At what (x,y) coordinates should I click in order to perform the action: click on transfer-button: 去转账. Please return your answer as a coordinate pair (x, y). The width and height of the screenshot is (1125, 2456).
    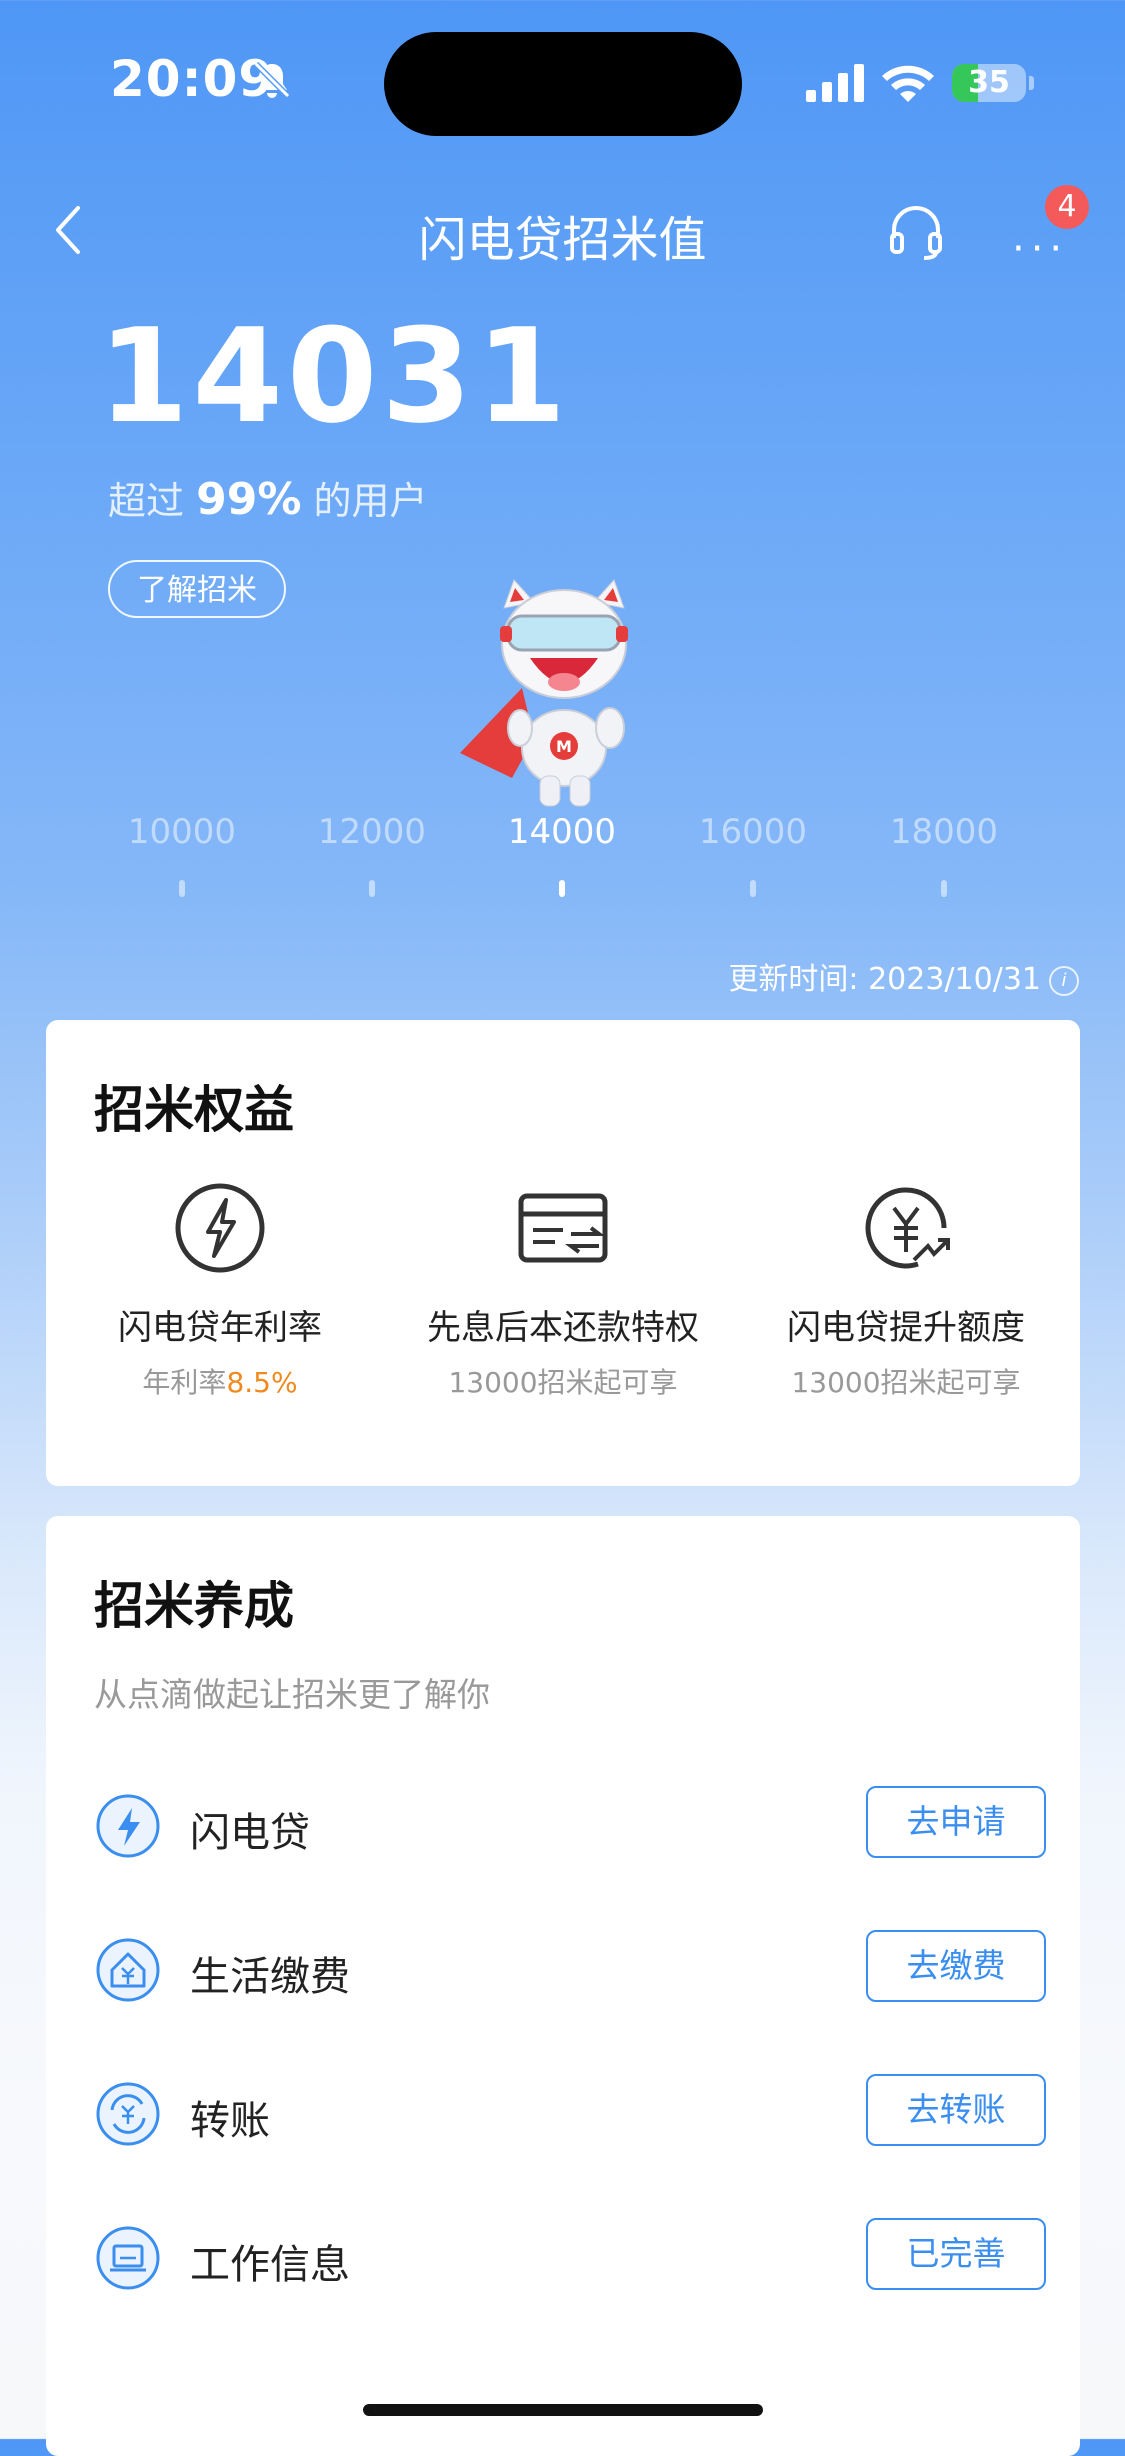
    Looking at the image, I should click on (956, 2110).